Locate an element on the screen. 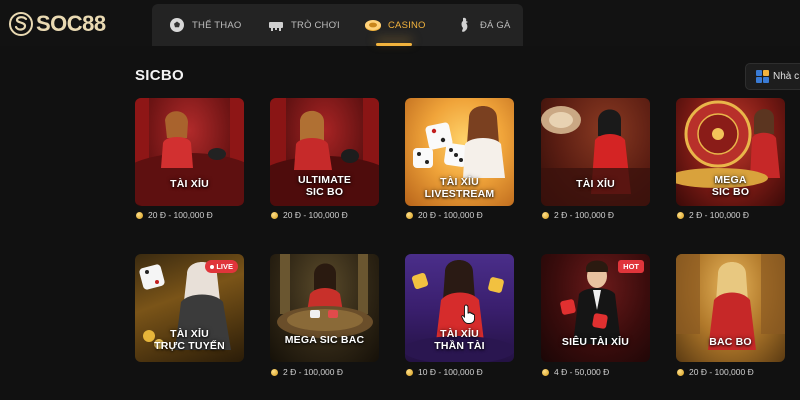 The image size is (800, 400). provider-filter-button: Nhà c is located at coordinates (772, 76).